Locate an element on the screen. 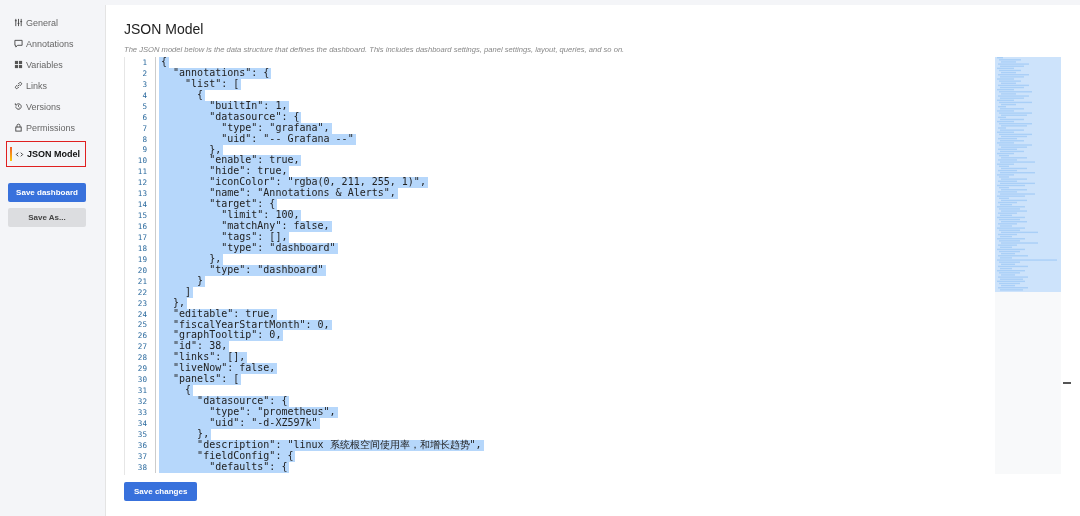  scroll-marker is located at coordinates (1067, 383).